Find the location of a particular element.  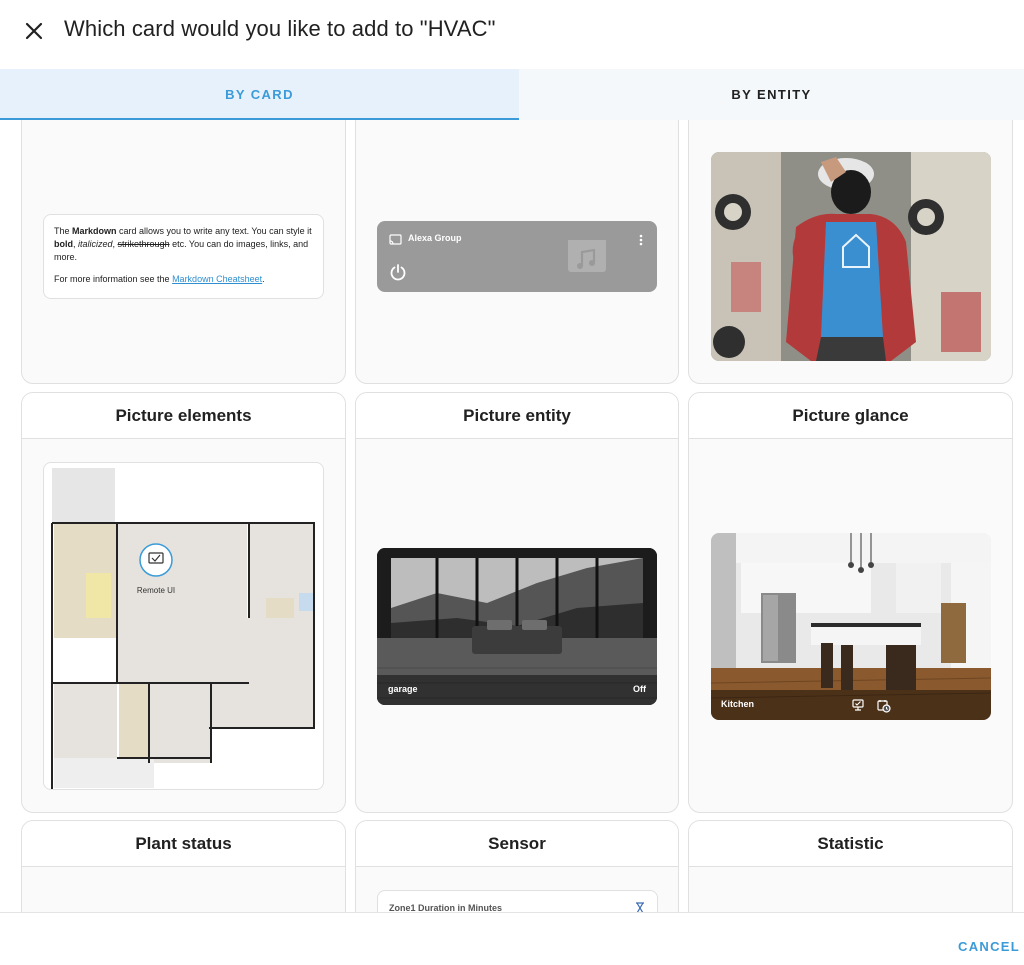

card-title: Sensor is located at coordinates (517, 844).